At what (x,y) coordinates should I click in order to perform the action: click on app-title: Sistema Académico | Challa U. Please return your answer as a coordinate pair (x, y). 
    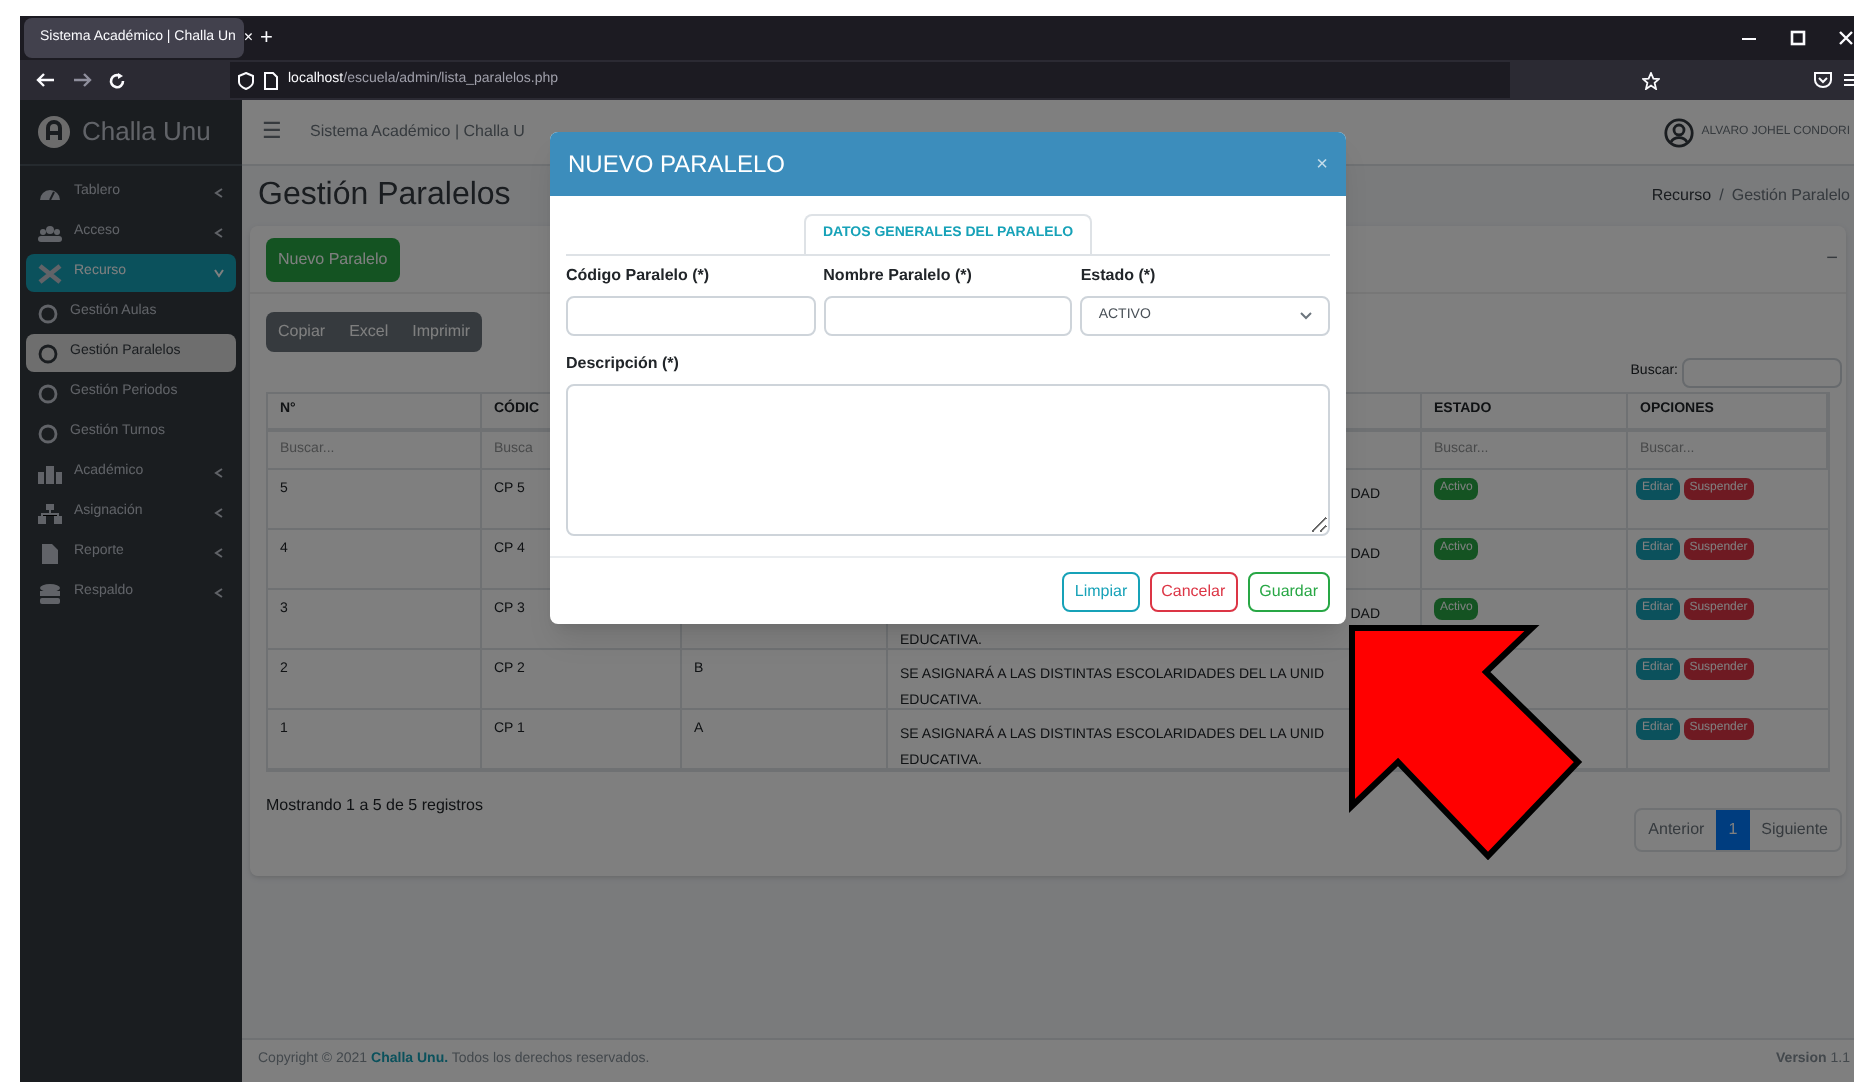
    Looking at the image, I should click on (417, 132).